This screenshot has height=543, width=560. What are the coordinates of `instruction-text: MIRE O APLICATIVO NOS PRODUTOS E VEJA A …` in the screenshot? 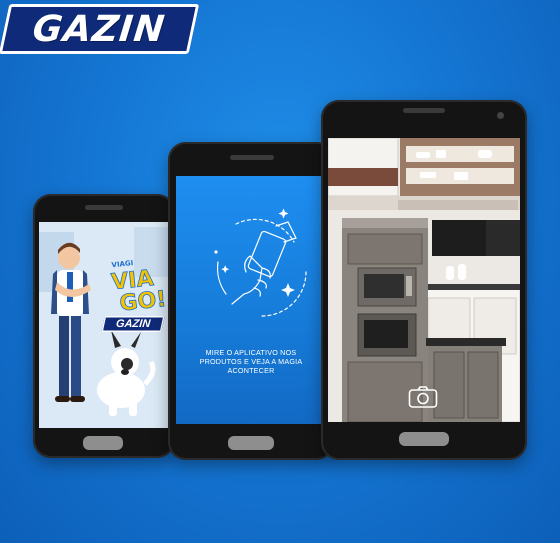 It's located at (251, 361).